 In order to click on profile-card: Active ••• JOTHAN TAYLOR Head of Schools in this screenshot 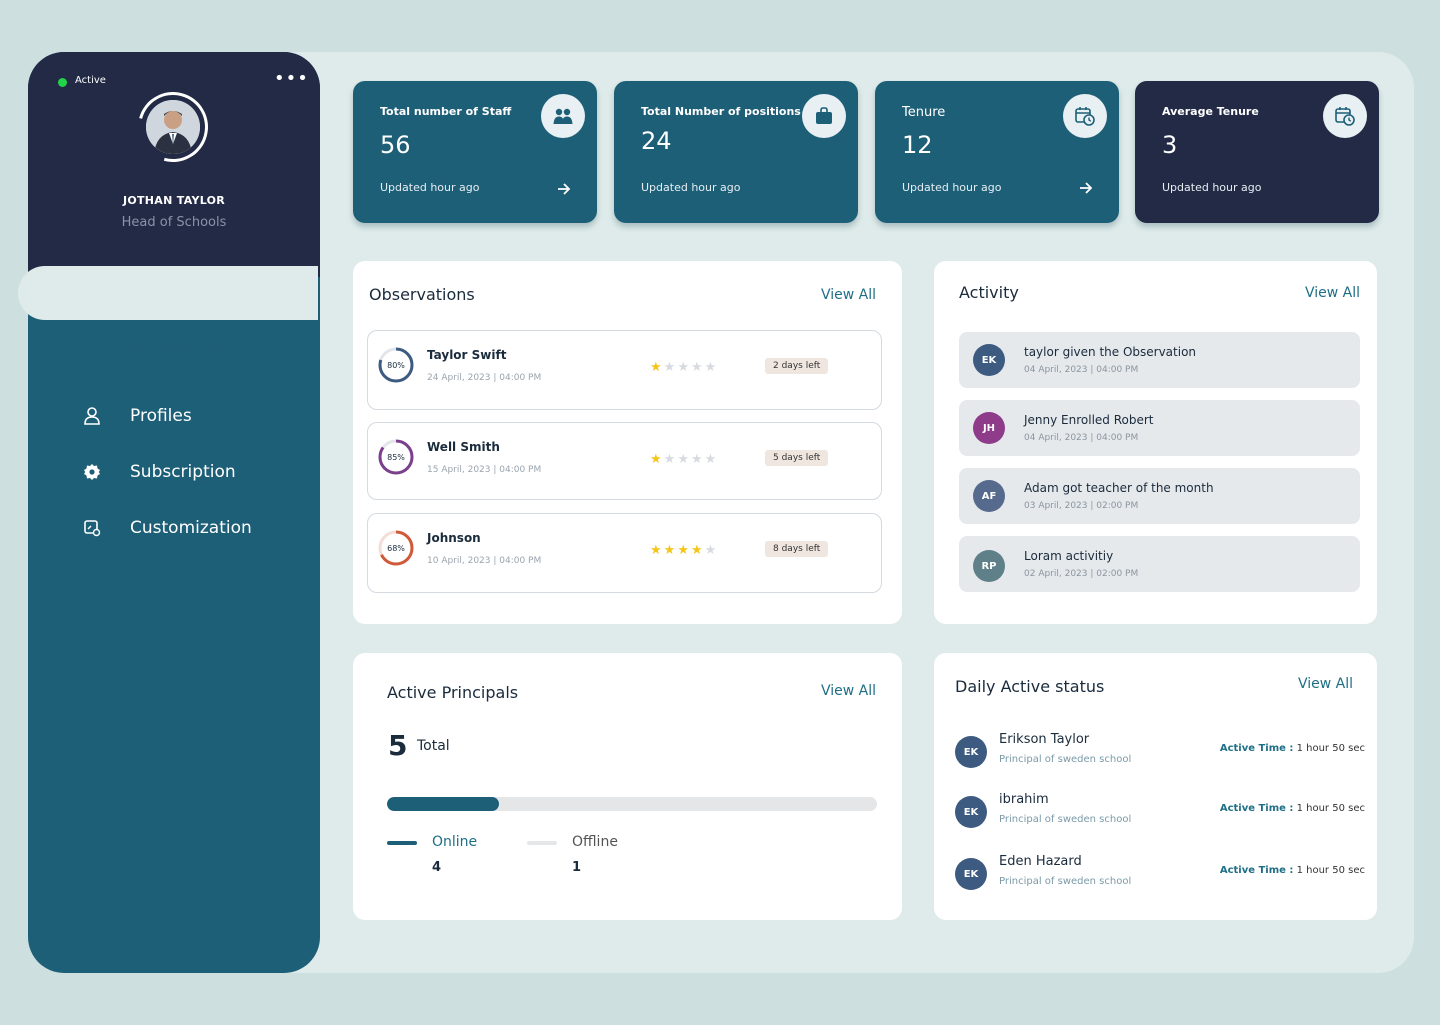, I will do `click(174, 164)`.